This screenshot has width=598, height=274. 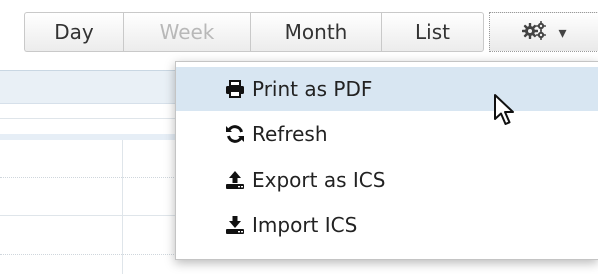 What do you see at coordinates (432, 32) in the screenshot?
I see `list-view-button: List` at bounding box center [432, 32].